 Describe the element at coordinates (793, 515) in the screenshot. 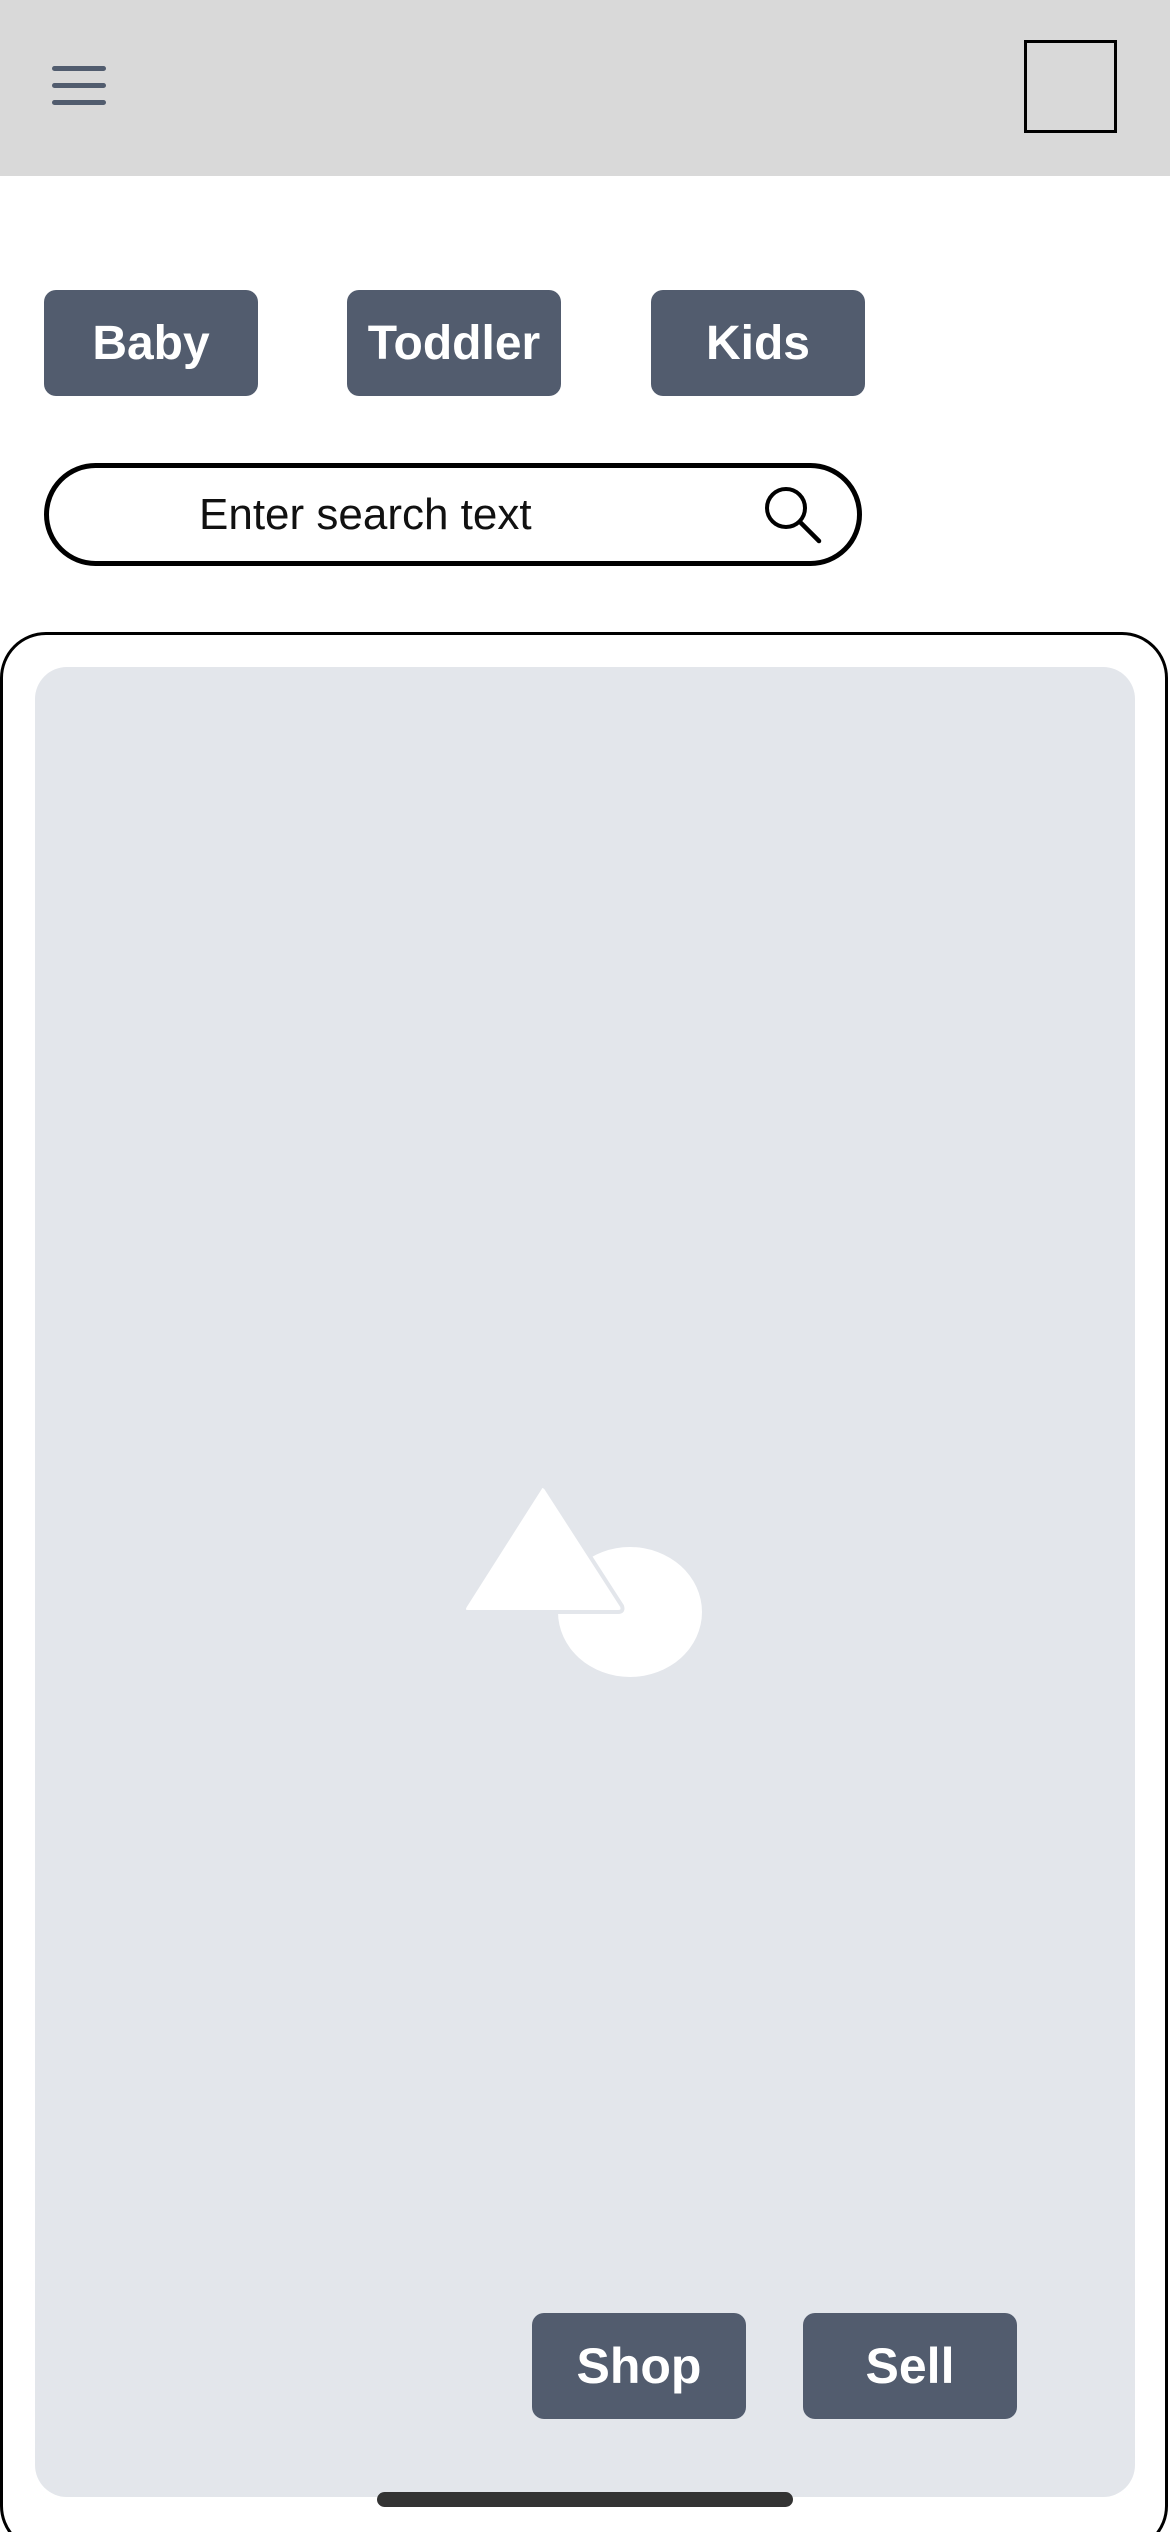

I see `search-icon` at that location.